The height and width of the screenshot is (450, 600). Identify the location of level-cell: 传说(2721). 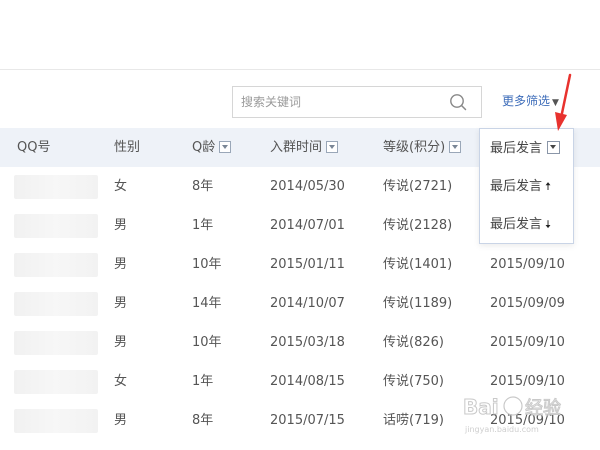
(418, 186).